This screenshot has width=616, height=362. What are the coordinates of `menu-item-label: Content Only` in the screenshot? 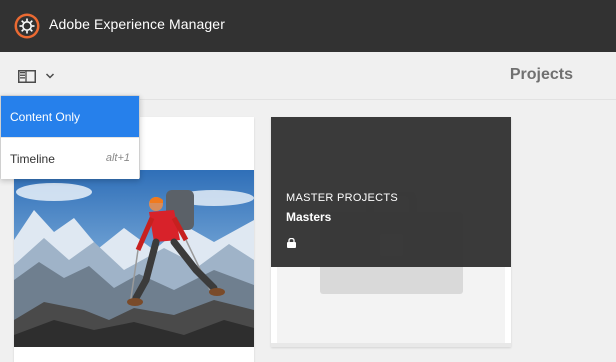 It's located at (45, 117).